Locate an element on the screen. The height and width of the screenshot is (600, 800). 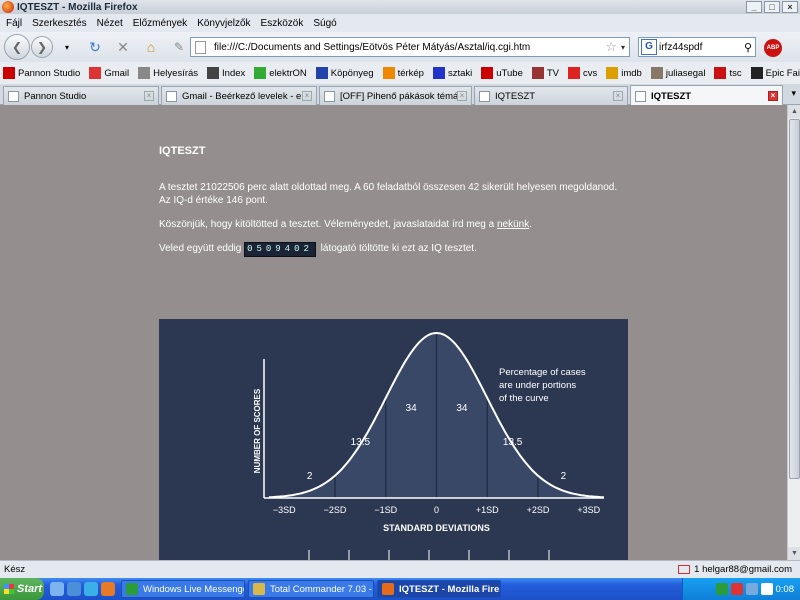
bookmark-item: Gmail is located at coordinates (109, 73).